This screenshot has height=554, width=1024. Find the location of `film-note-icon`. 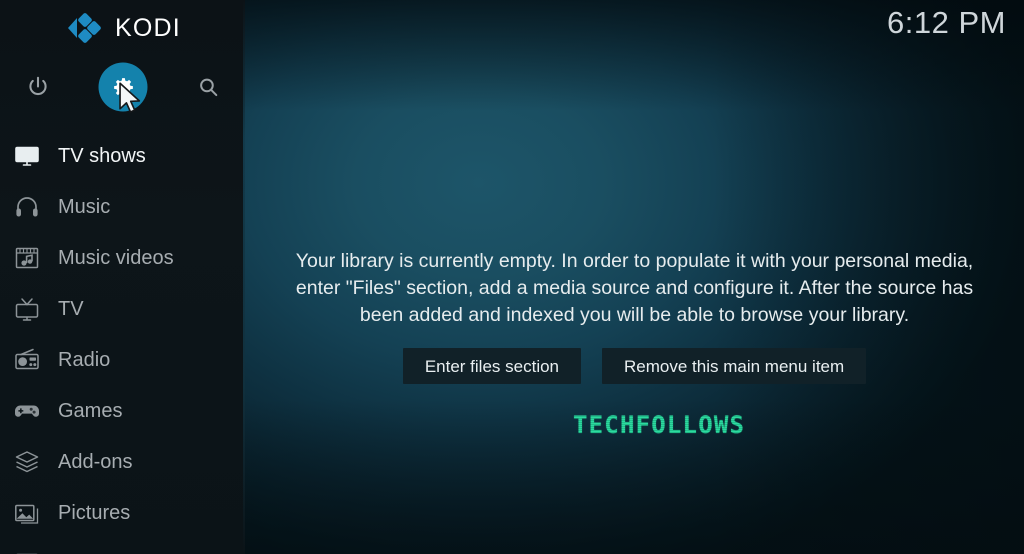

film-note-icon is located at coordinates (27, 258).